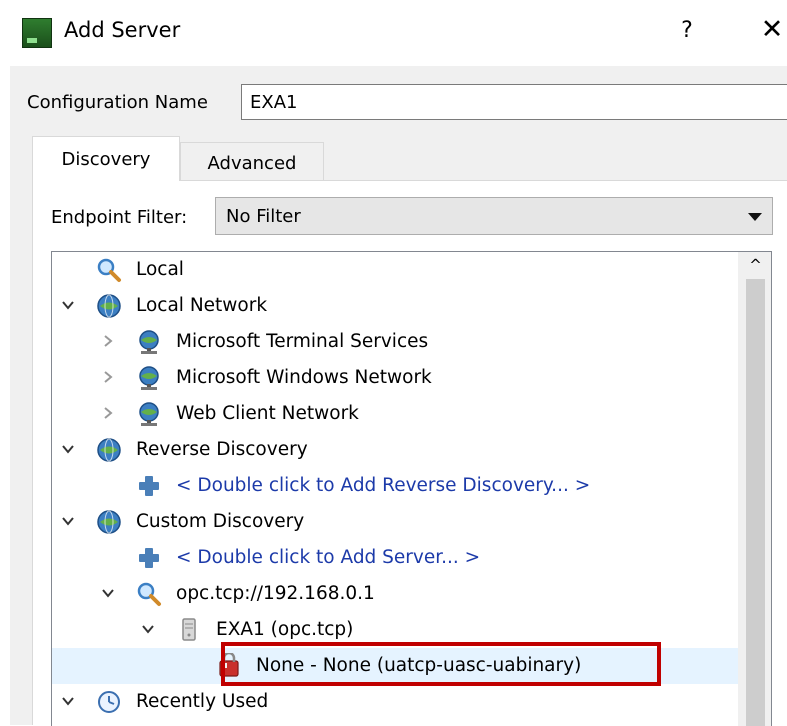 This screenshot has width=787, height=726. What do you see at coordinates (189, 630) in the screenshot?
I see `server-icon` at bounding box center [189, 630].